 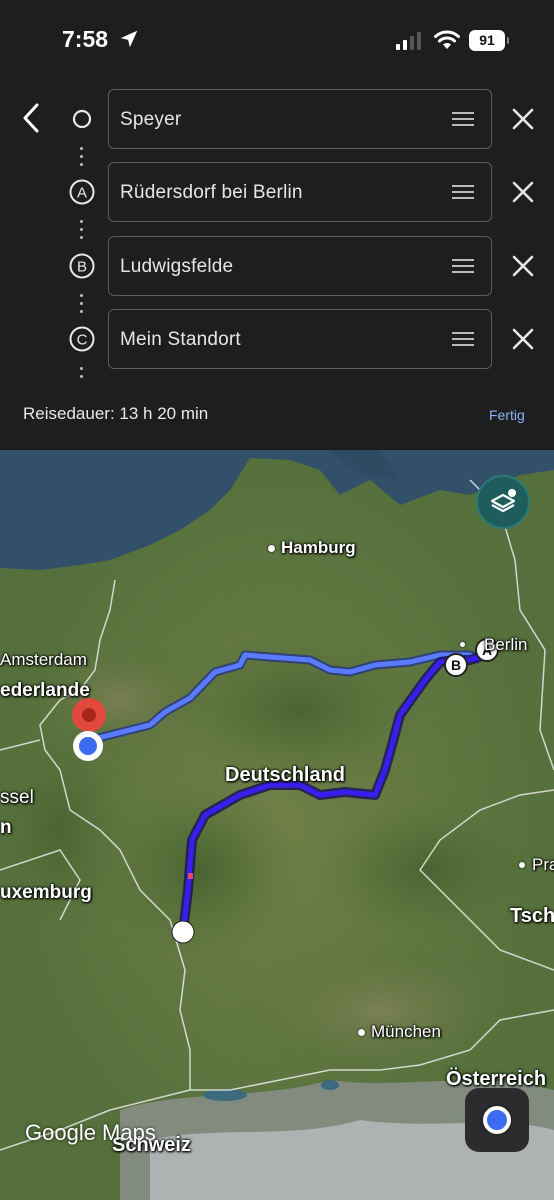 What do you see at coordinates (532, 916) in the screenshot?
I see `map-label-tschechien: Tsch` at bounding box center [532, 916].